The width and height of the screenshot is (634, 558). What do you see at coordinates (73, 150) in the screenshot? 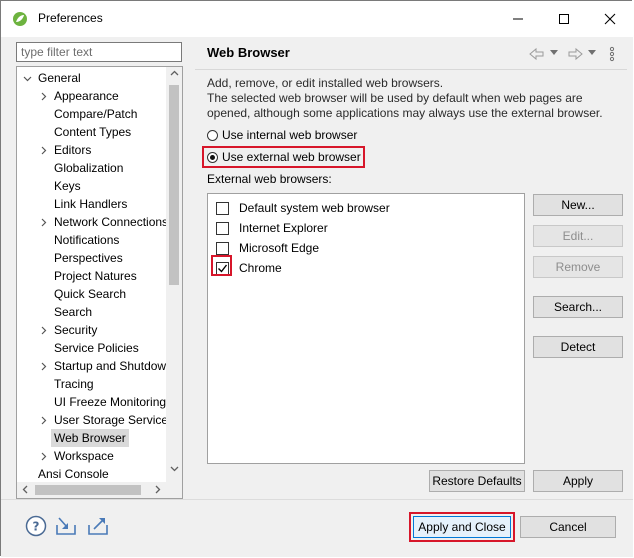
I see `tree-item-label: Editors` at bounding box center [73, 150].